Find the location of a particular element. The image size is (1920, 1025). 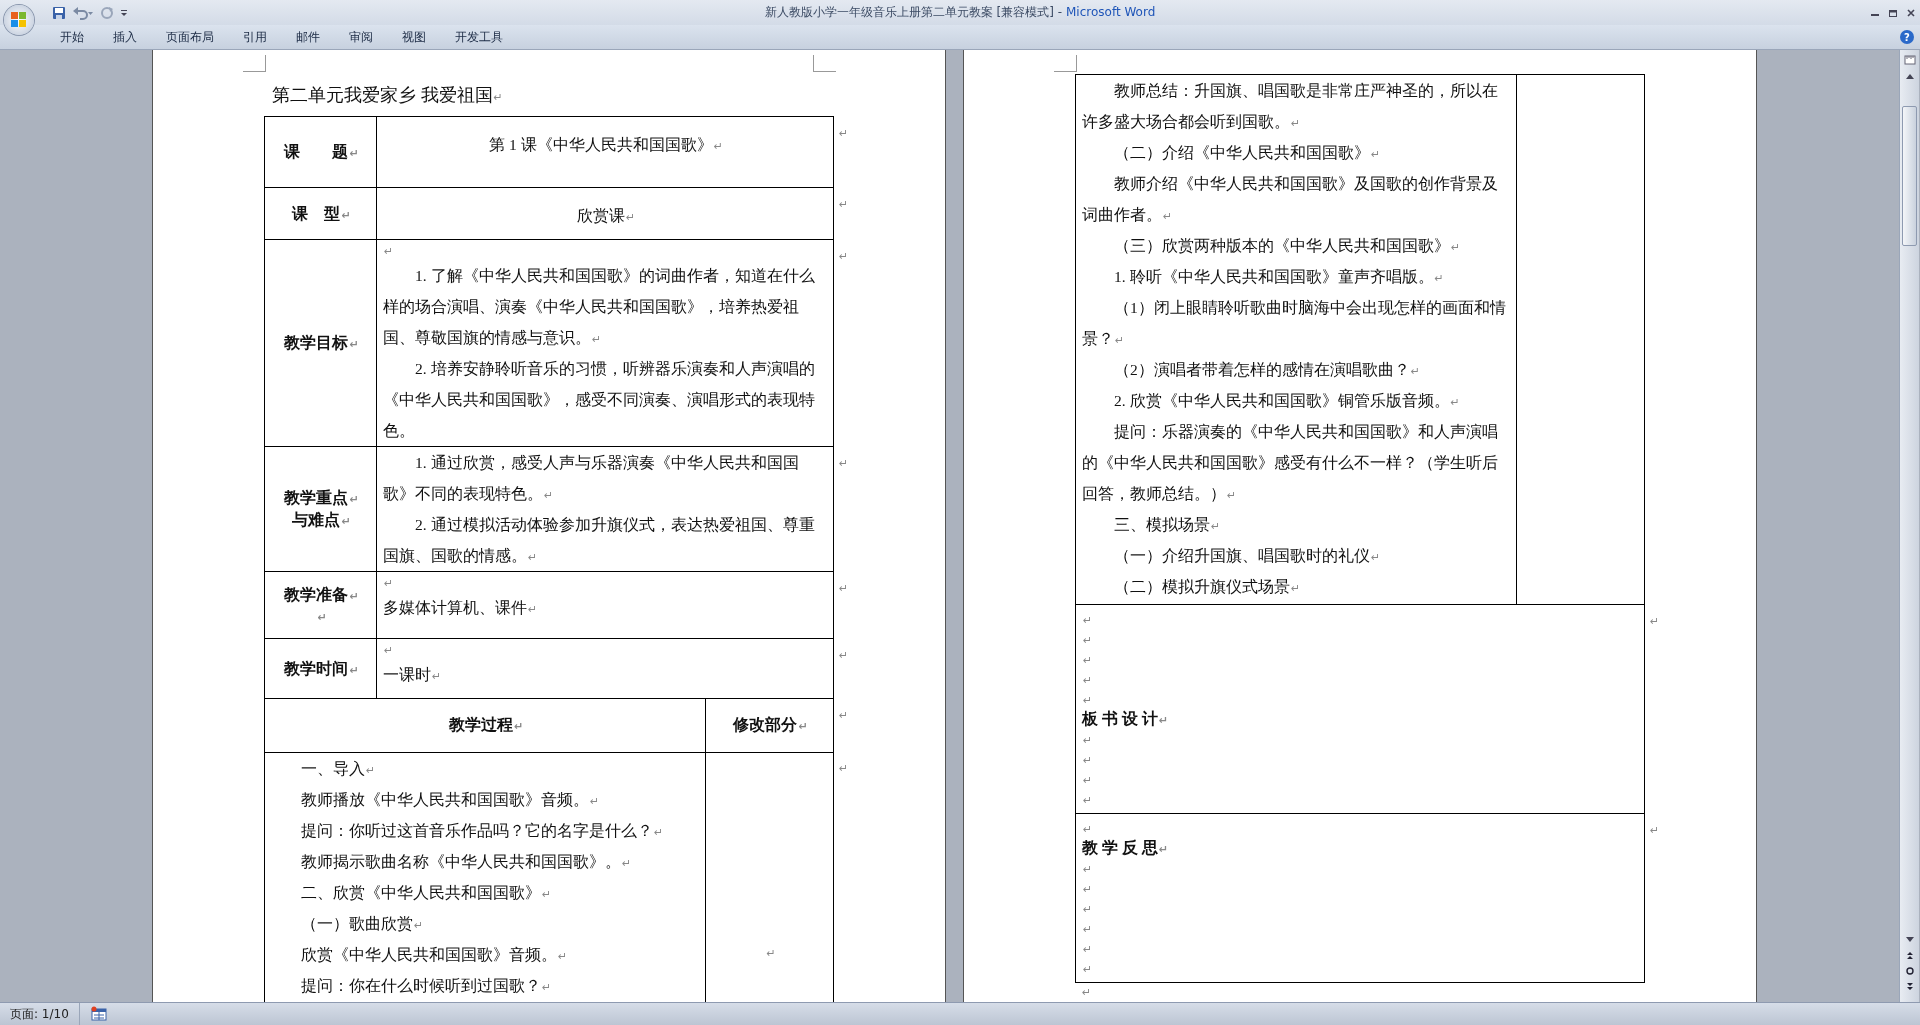

row-label: 课 型↵ is located at coordinates (321, 213).